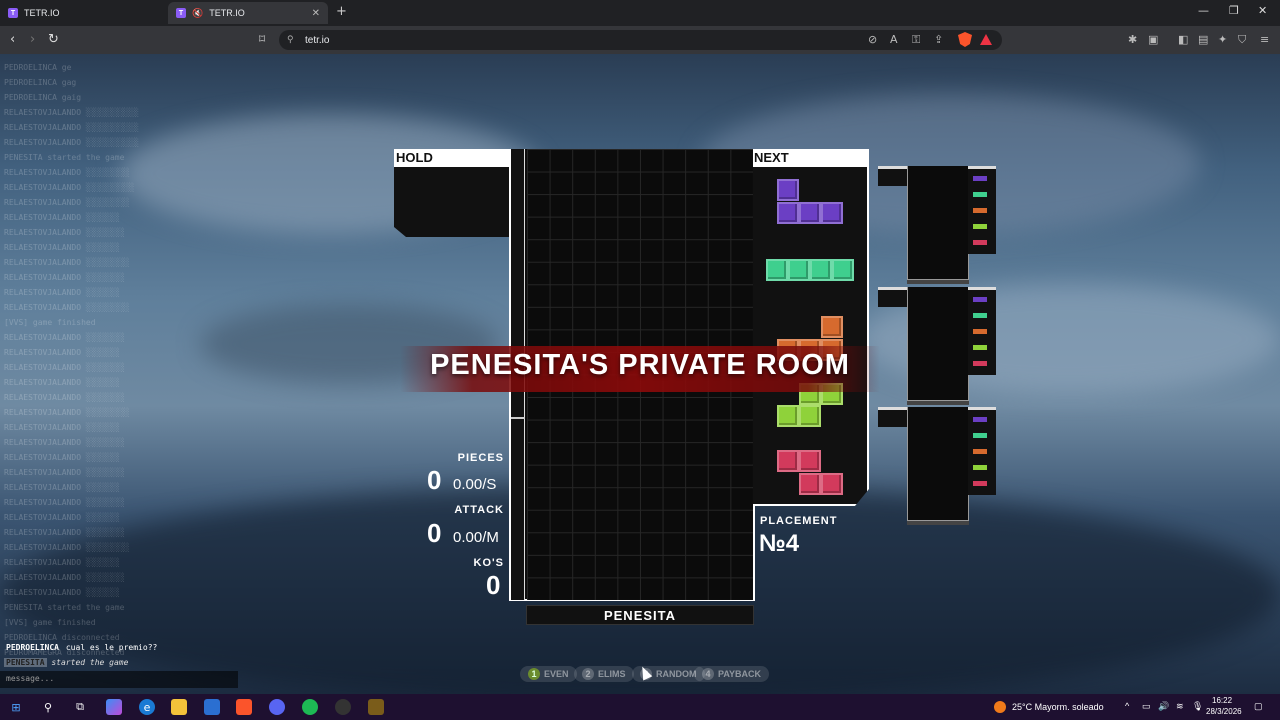 The width and height of the screenshot is (1280, 720). Describe the element at coordinates (343, 707) in the screenshot. I see `steam-icon` at that location.